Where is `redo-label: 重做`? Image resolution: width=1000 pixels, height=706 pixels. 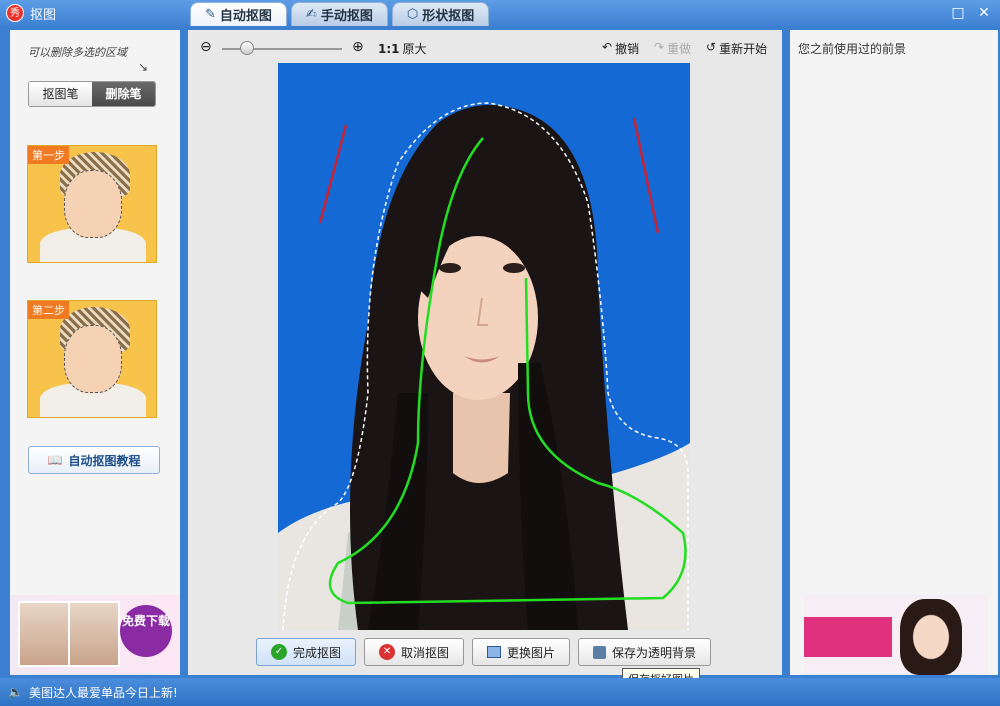
redo-label: 重做 is located at coordinates (679, 49).